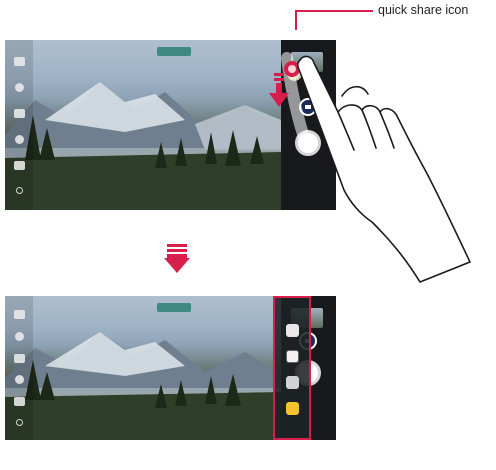 The image size is (496, 470). Describe the element at coordinates (19, 422) in the screenshot. I see `switch-camera-icon` at that location.